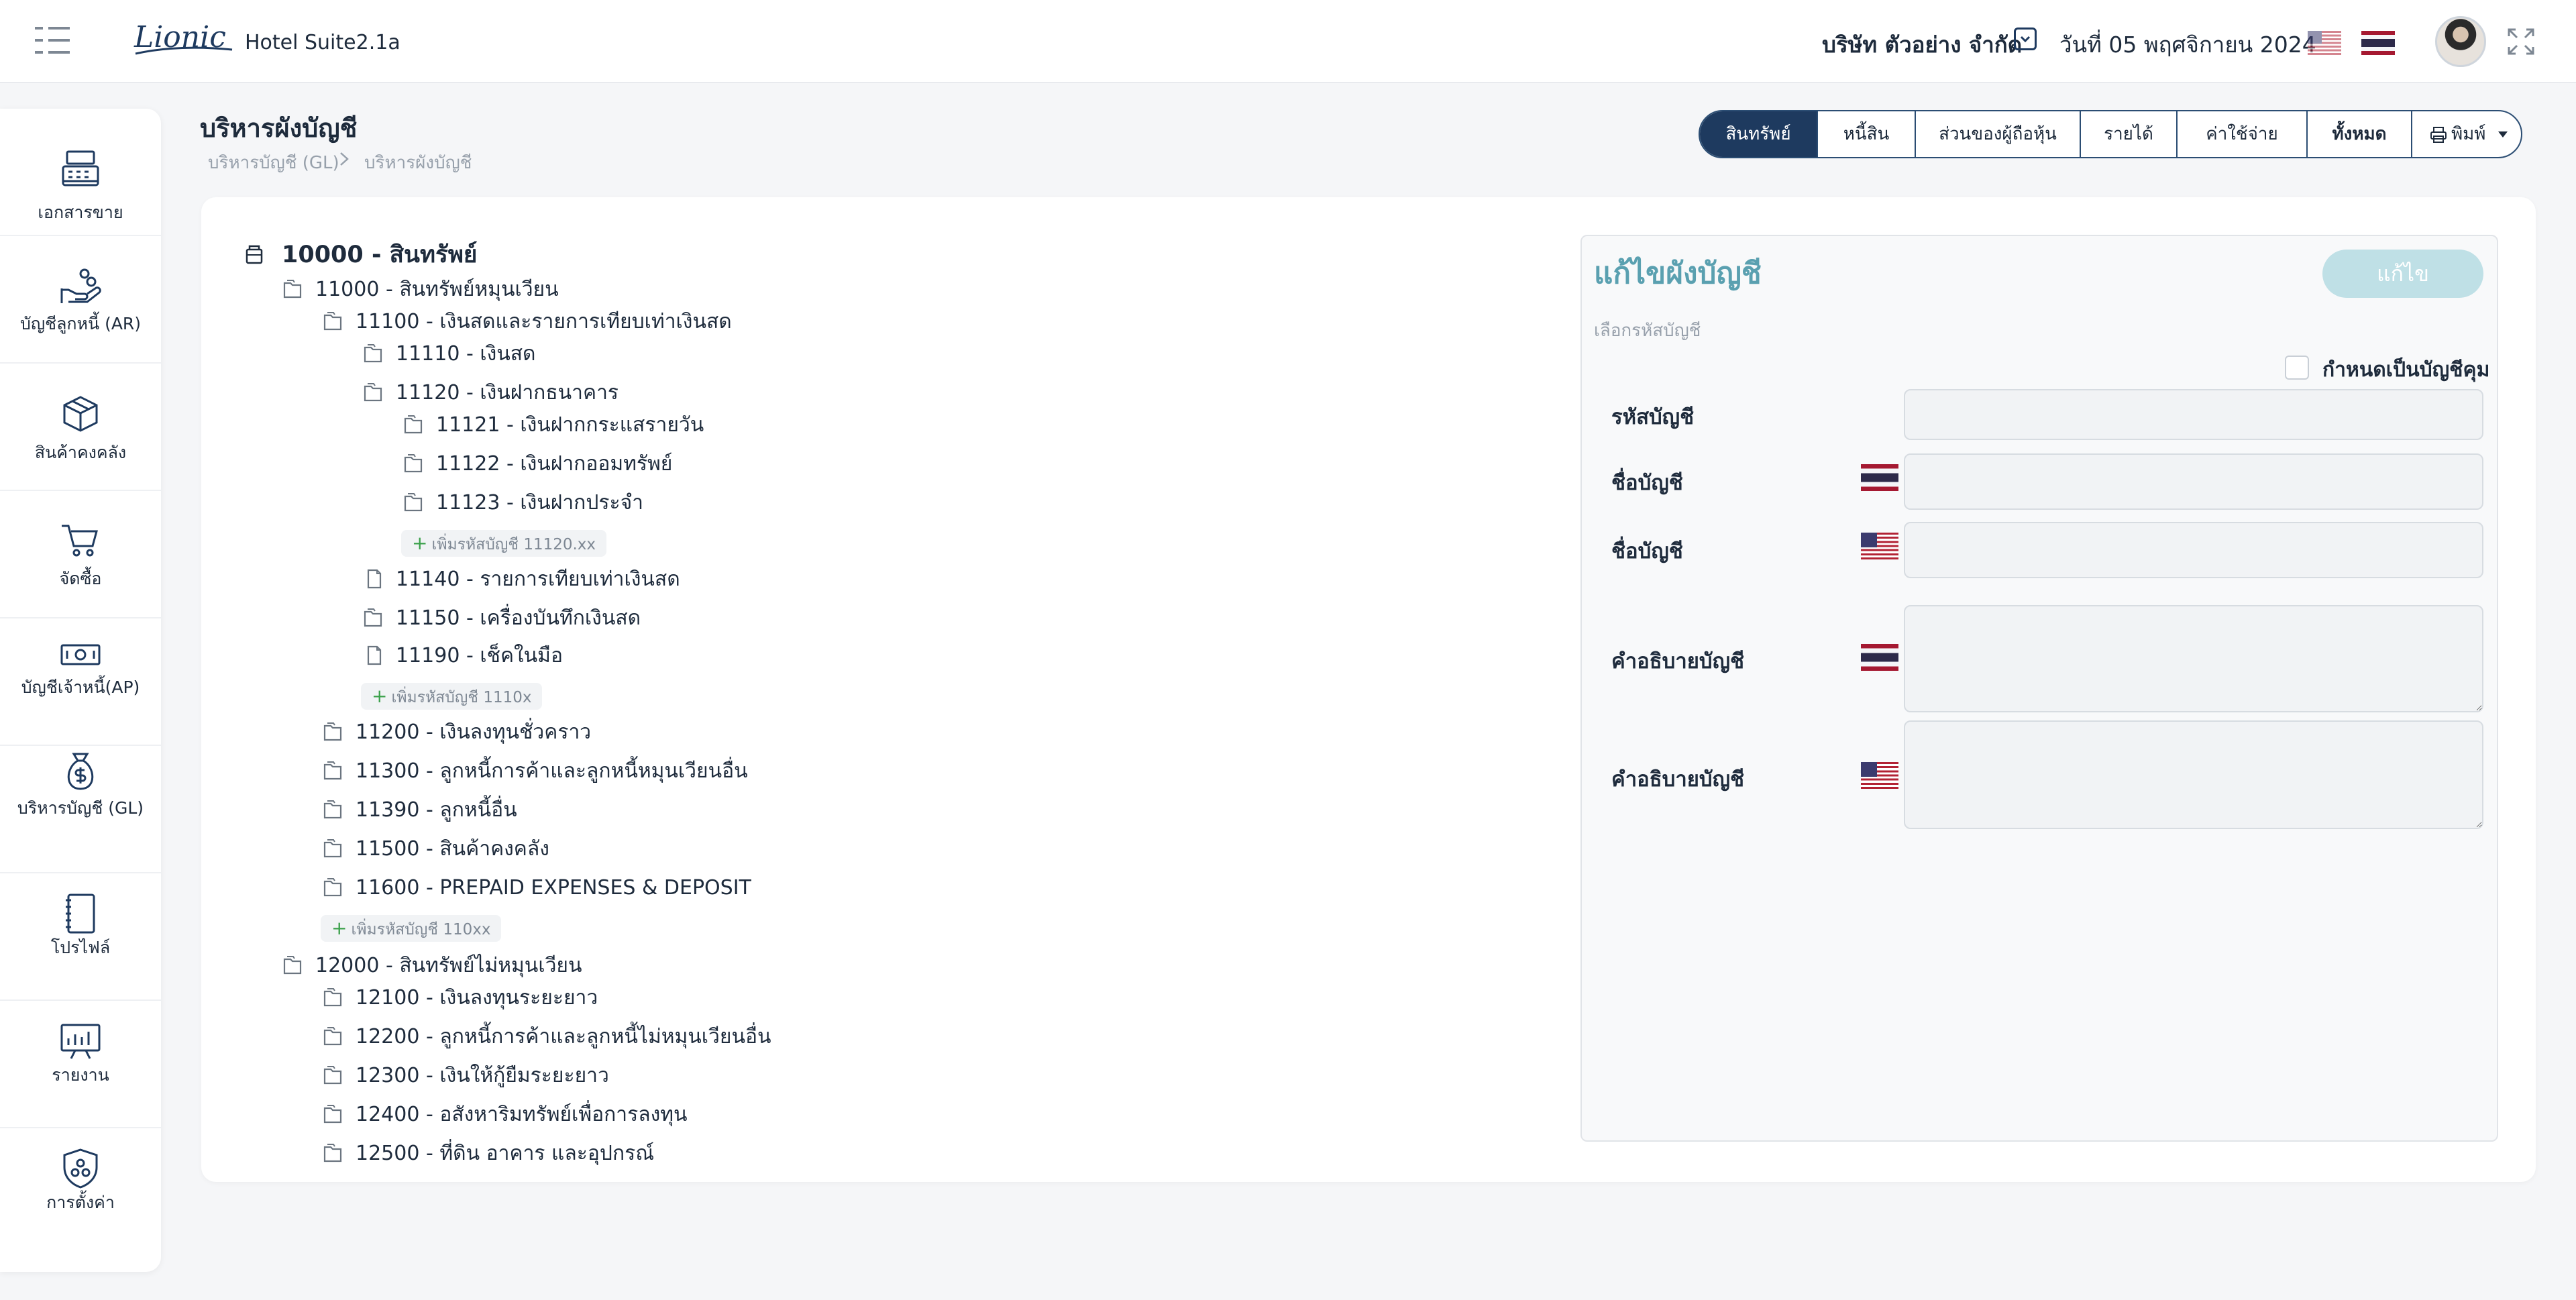  Describe the element at coordinates (411, 929) in the screenshot. I see `add-account-110xx-button: + เพิ่มรหัสบัญชี 110xx` at that location.